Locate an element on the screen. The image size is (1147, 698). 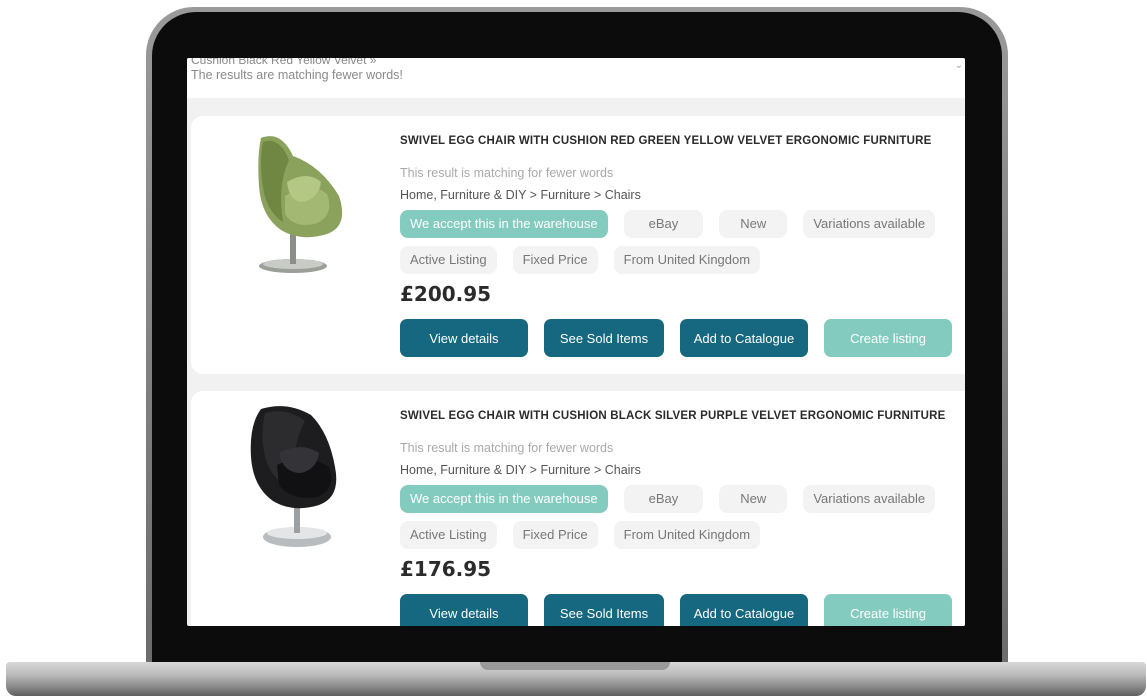
green-egg-chair-image is located at coordinates (301, 201).